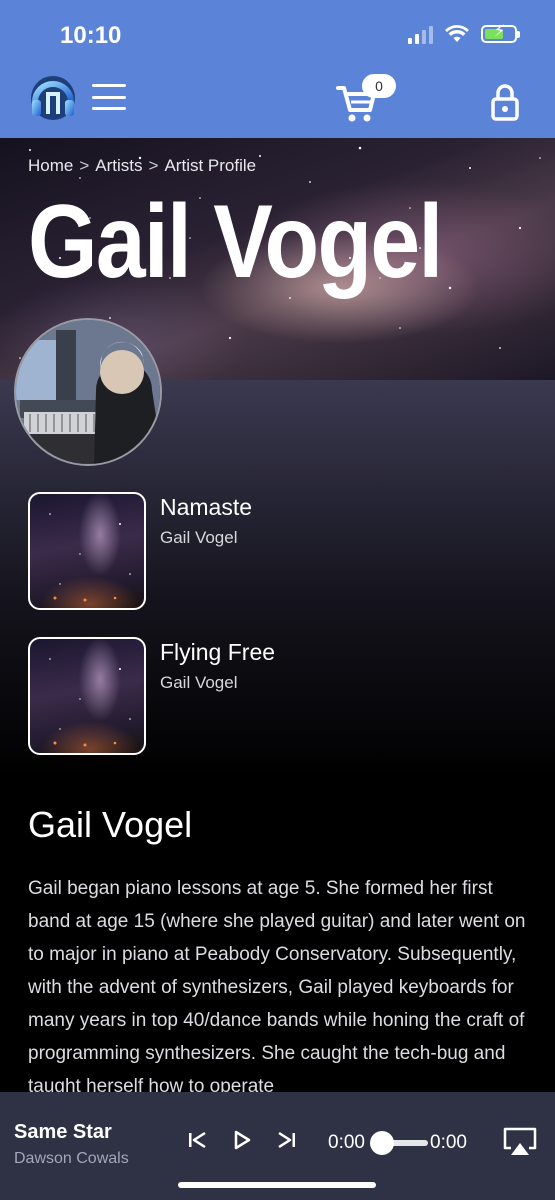  I want to click on status-icons: ⚡, so click(464, 34).